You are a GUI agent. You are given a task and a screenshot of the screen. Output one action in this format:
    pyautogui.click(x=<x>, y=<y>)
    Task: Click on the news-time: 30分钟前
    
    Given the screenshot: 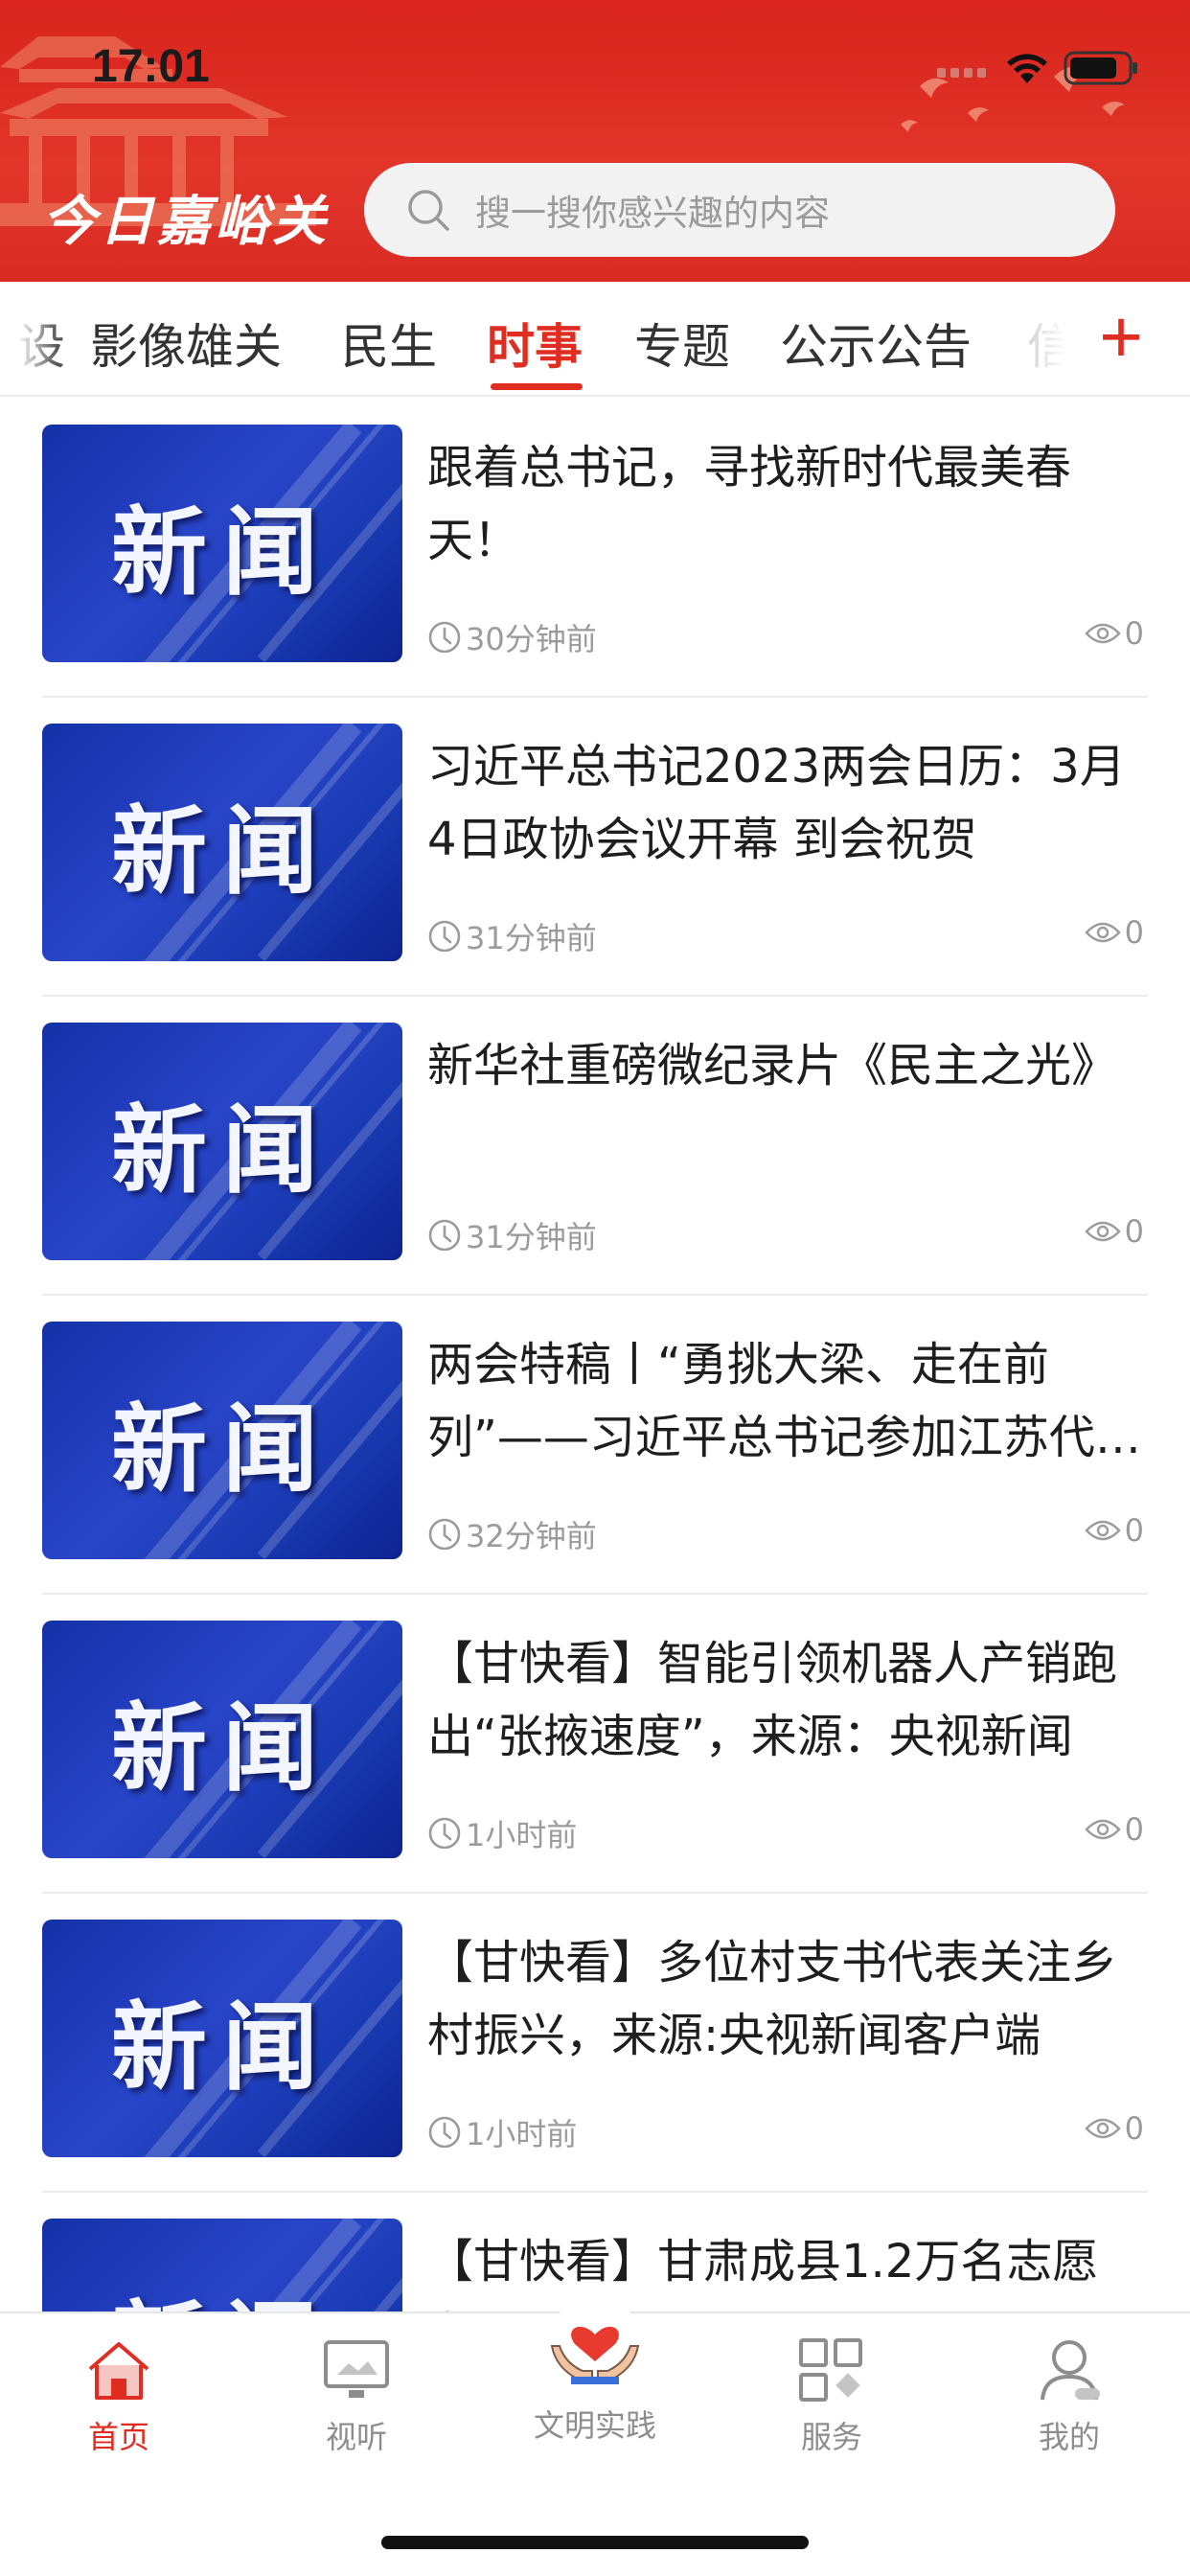 What is the action you would take?
    pyautogui.click(x=512, y=637)
    